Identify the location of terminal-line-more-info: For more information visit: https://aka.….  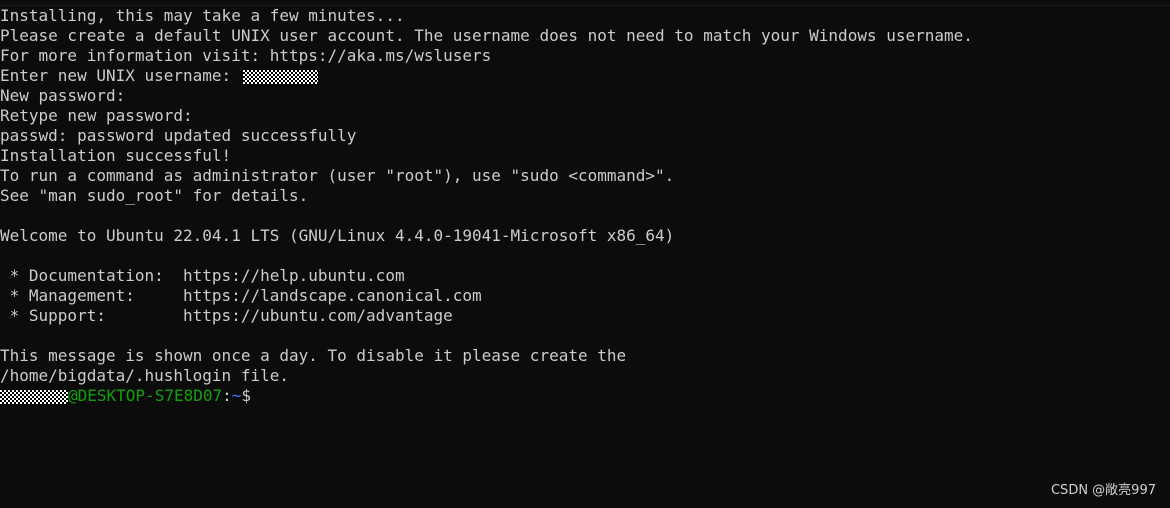
(246, 55).